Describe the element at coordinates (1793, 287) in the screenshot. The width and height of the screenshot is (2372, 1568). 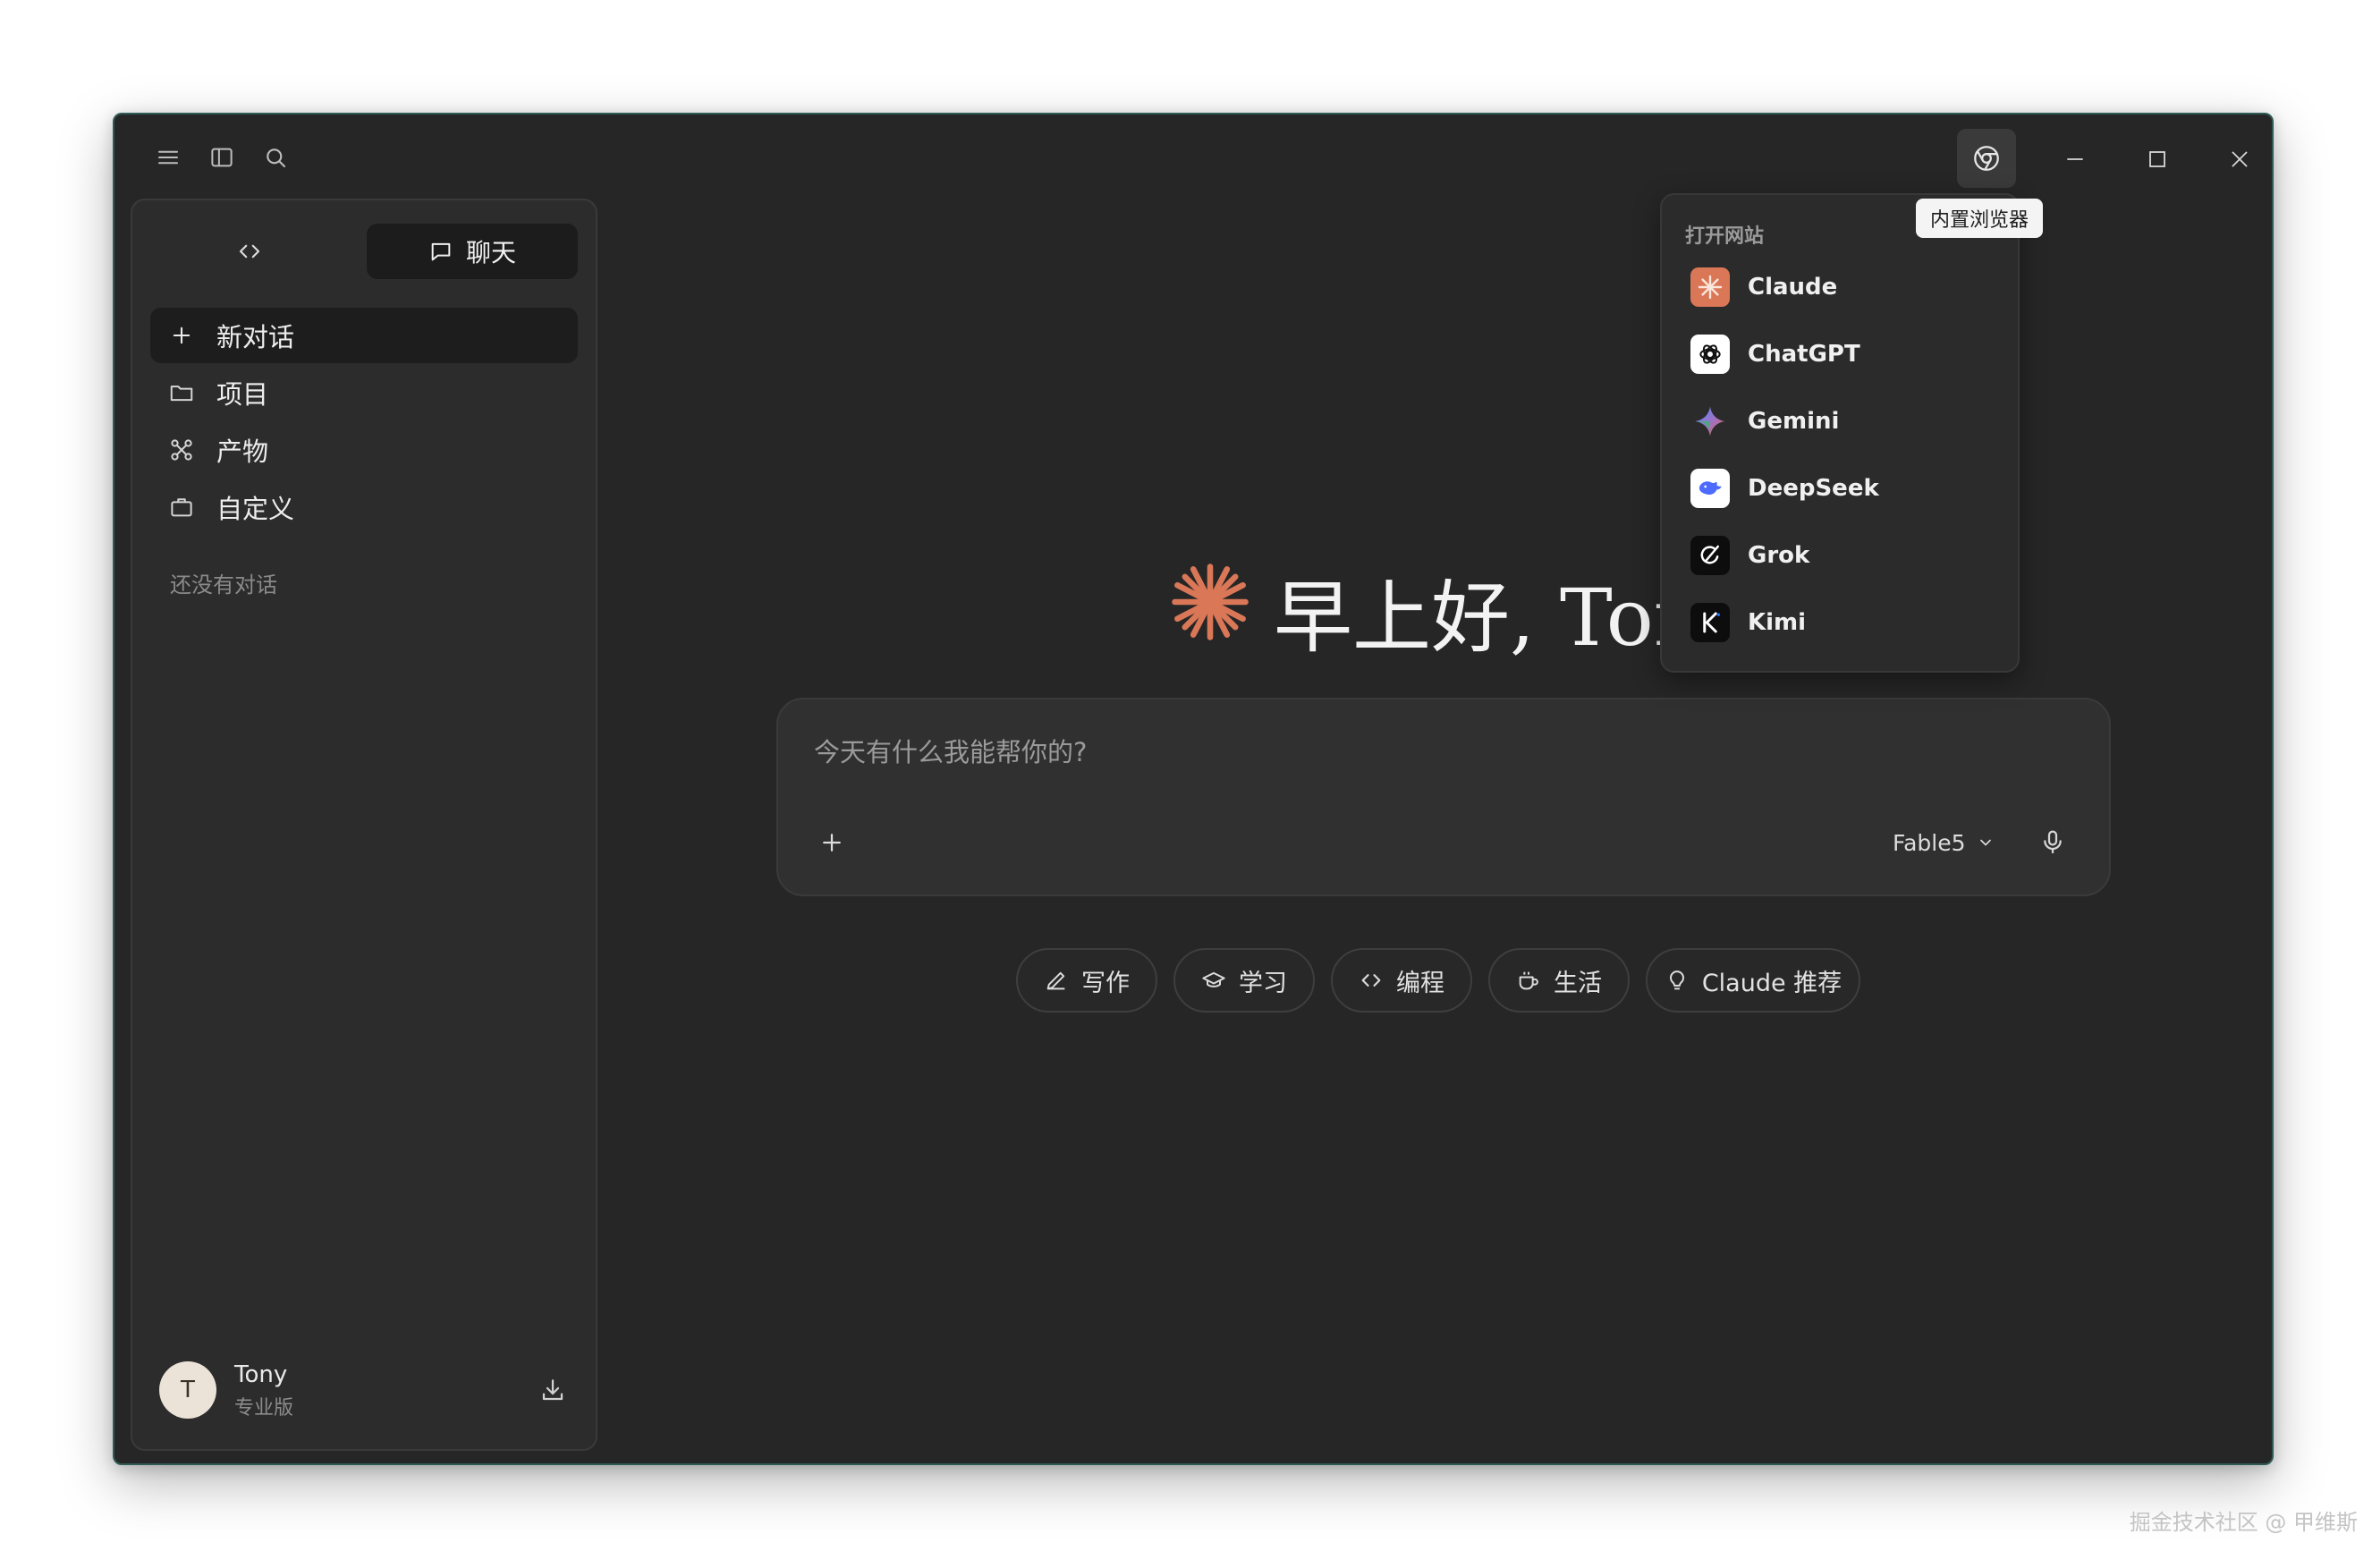
I see `menu-item-label: Claude` at that location.